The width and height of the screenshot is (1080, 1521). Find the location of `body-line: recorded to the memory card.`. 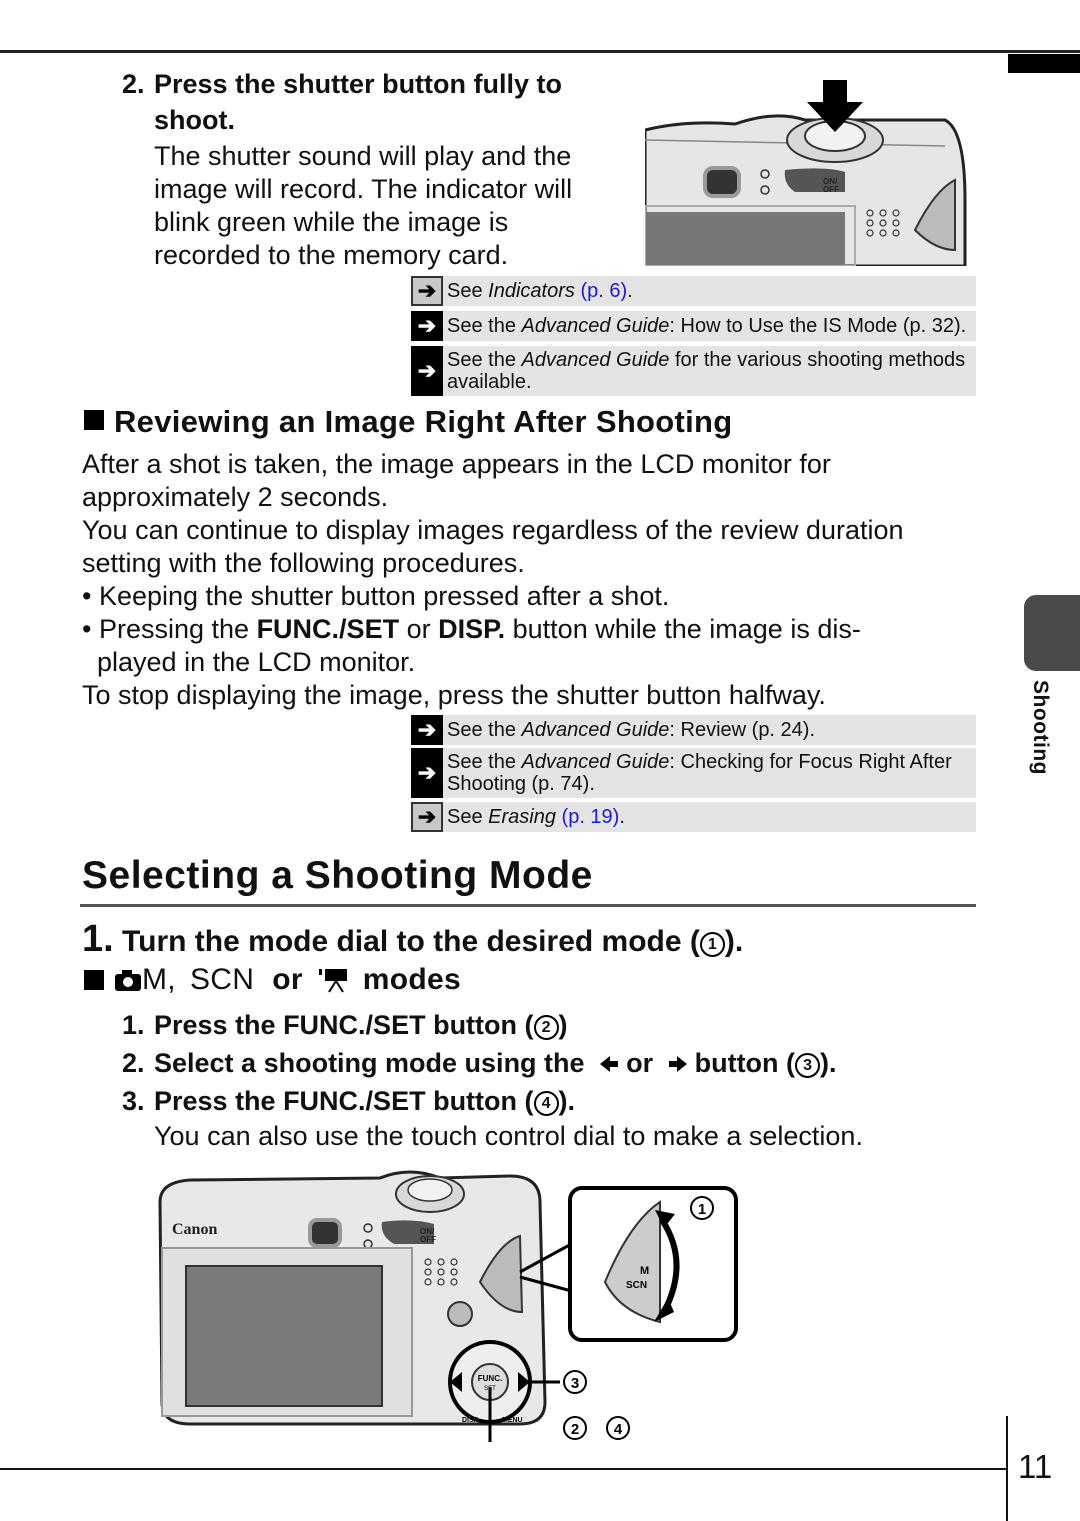

body-line: recorded to the memory card. is located at coordinates (331, 255).